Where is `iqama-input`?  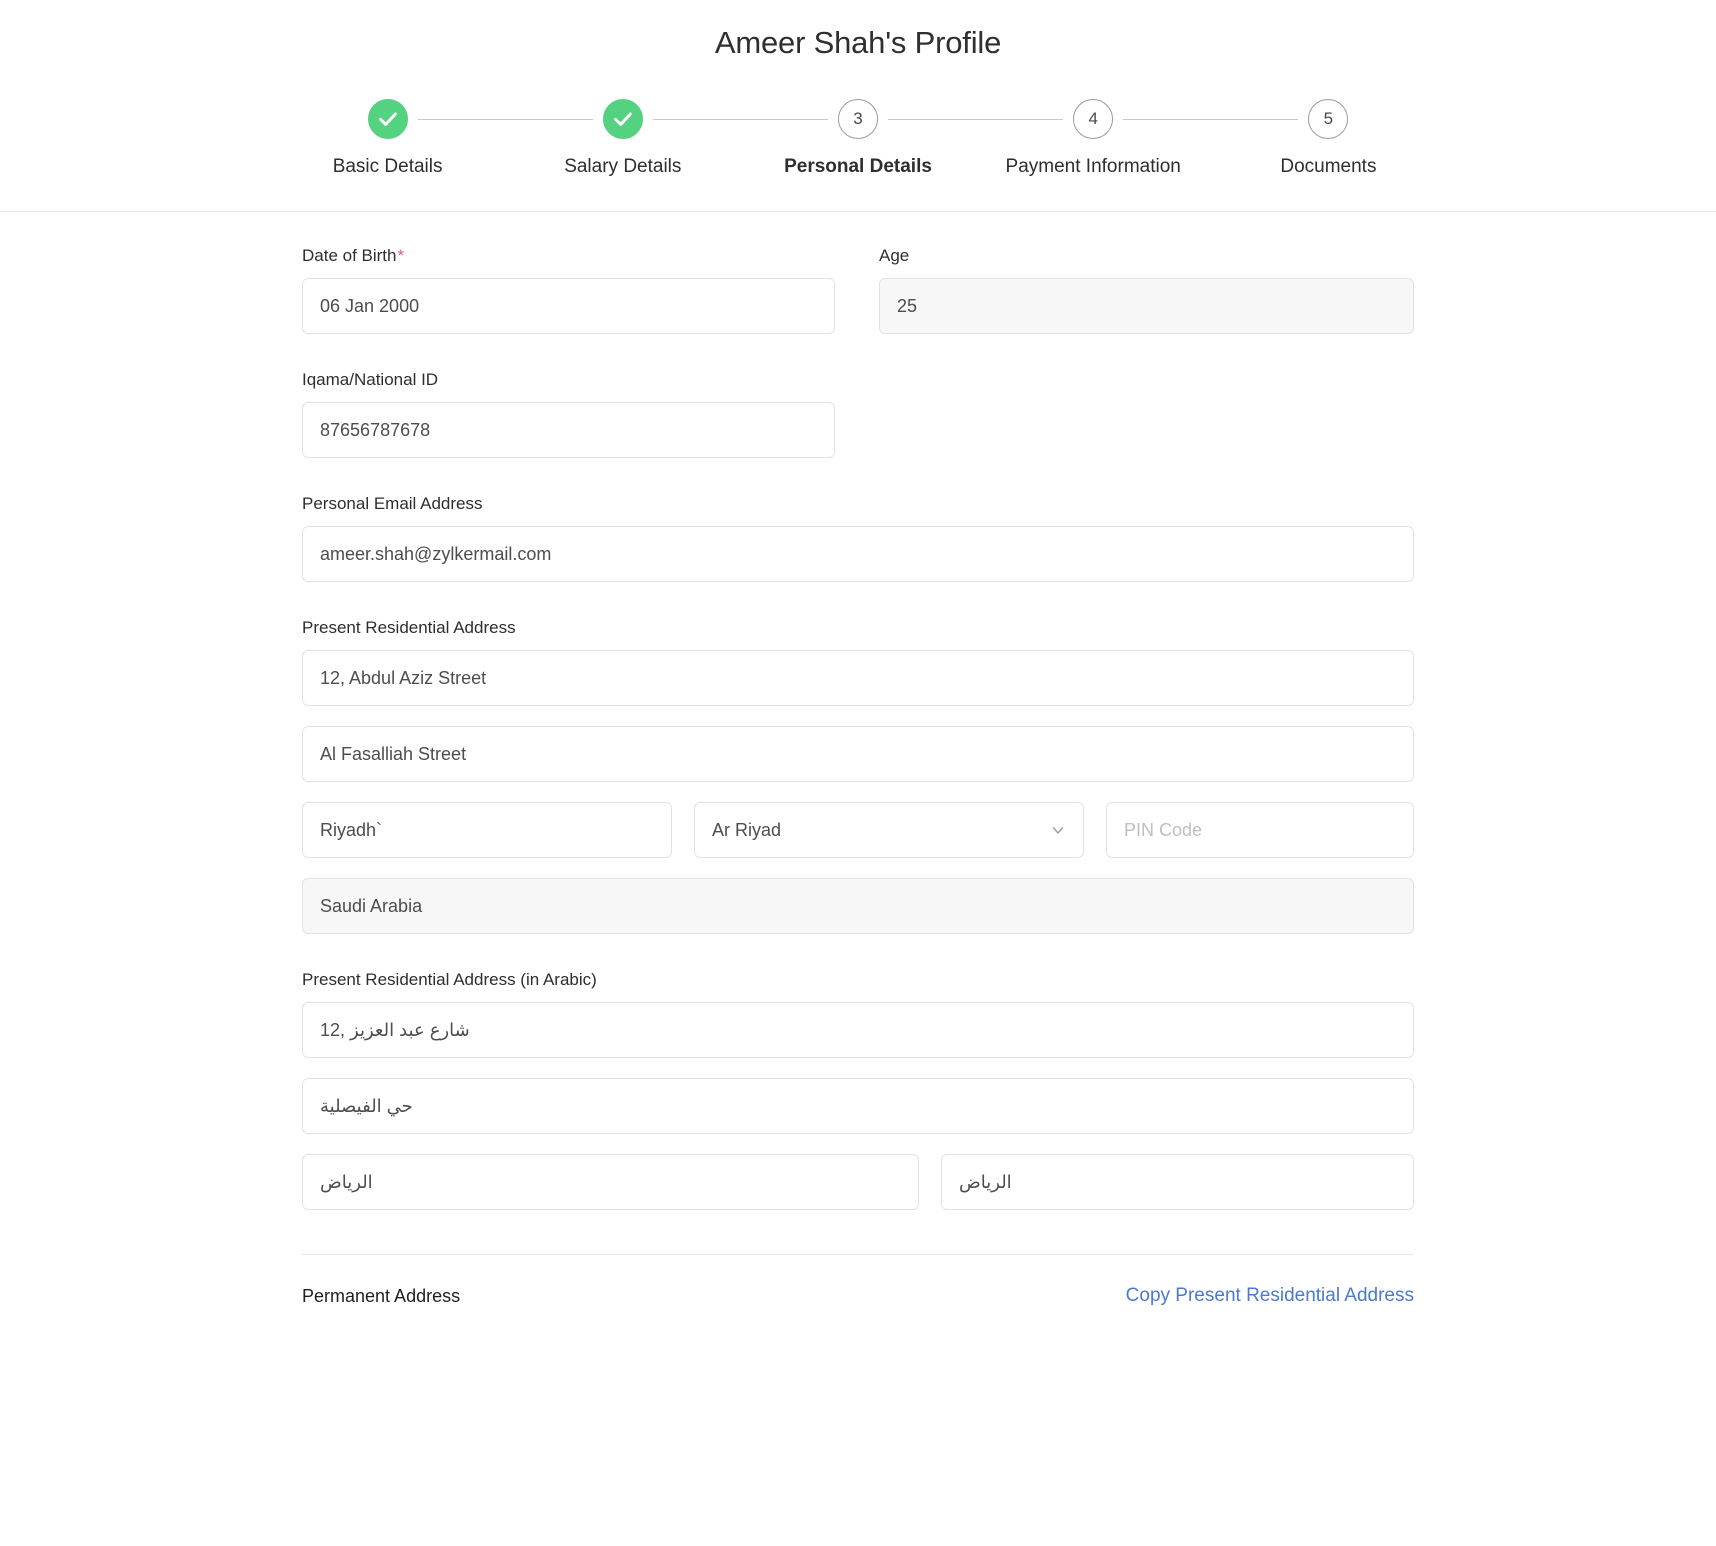
iqama-input is located at coordinates (568, 430).